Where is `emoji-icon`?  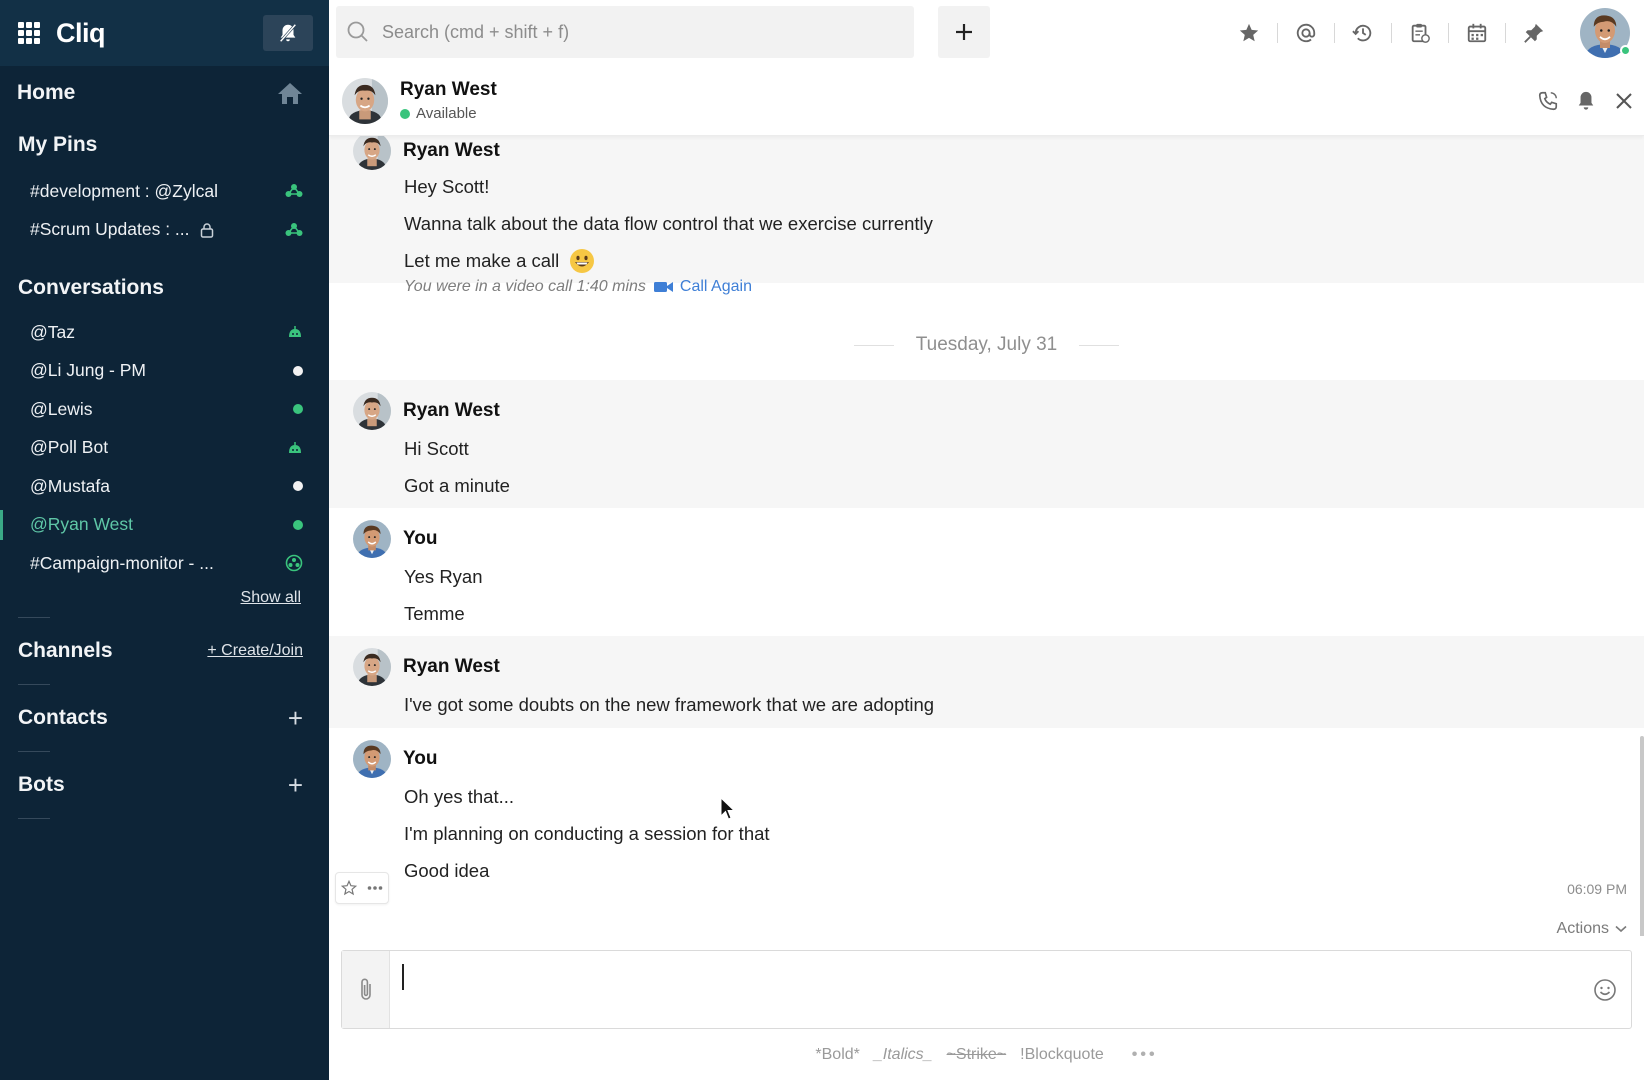
emoji-icon is located at coordinates (1605, 990).